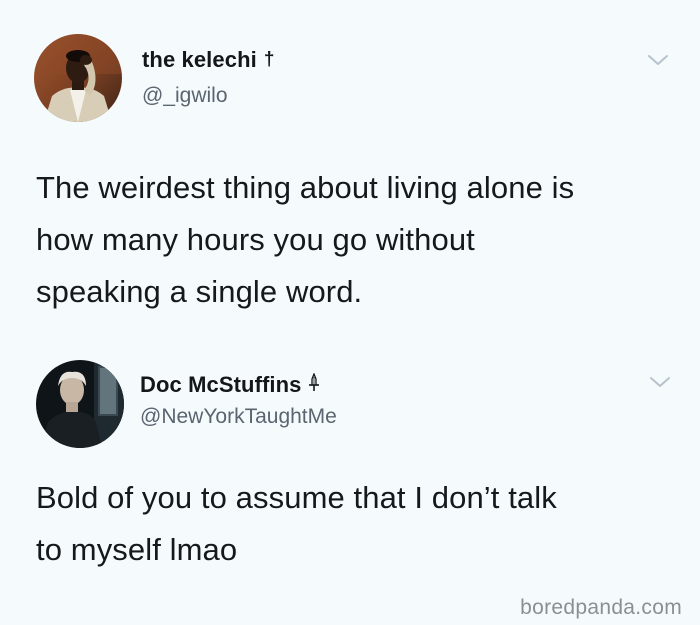  What do you see at coordinates (199, 60) in the screenshot?
I see `display-name: the kelechi` at bounding box center [199, 60].